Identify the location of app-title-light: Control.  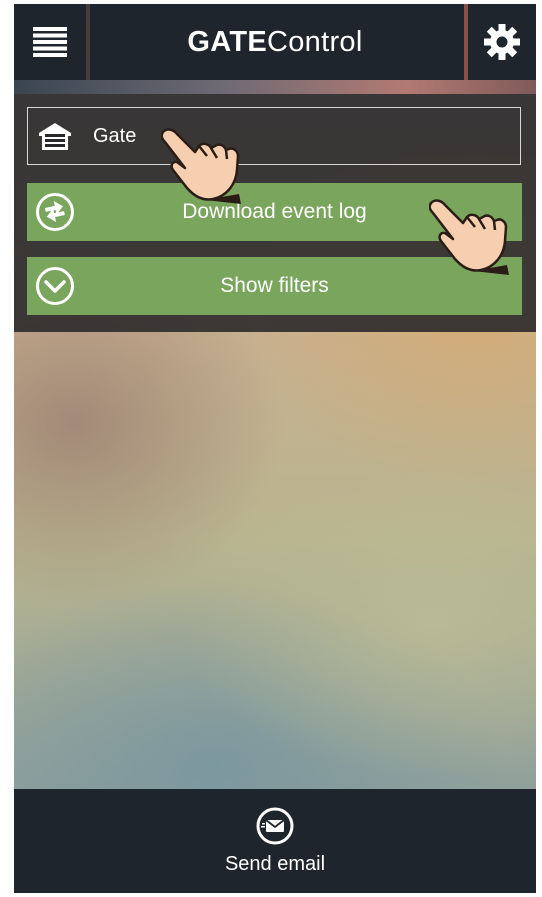
(315, 41).